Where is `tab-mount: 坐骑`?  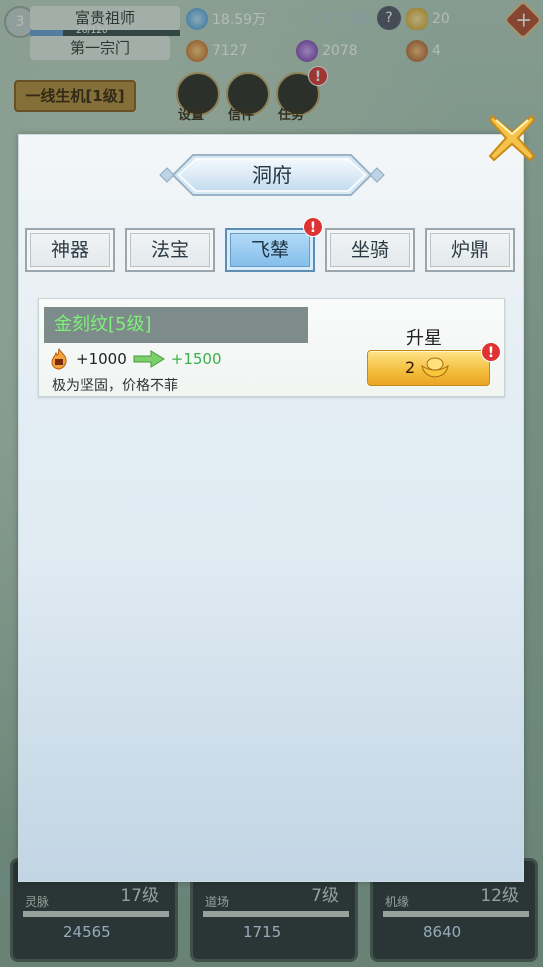
tab-mount: 坐骑 is located at coordinates (370, 250).